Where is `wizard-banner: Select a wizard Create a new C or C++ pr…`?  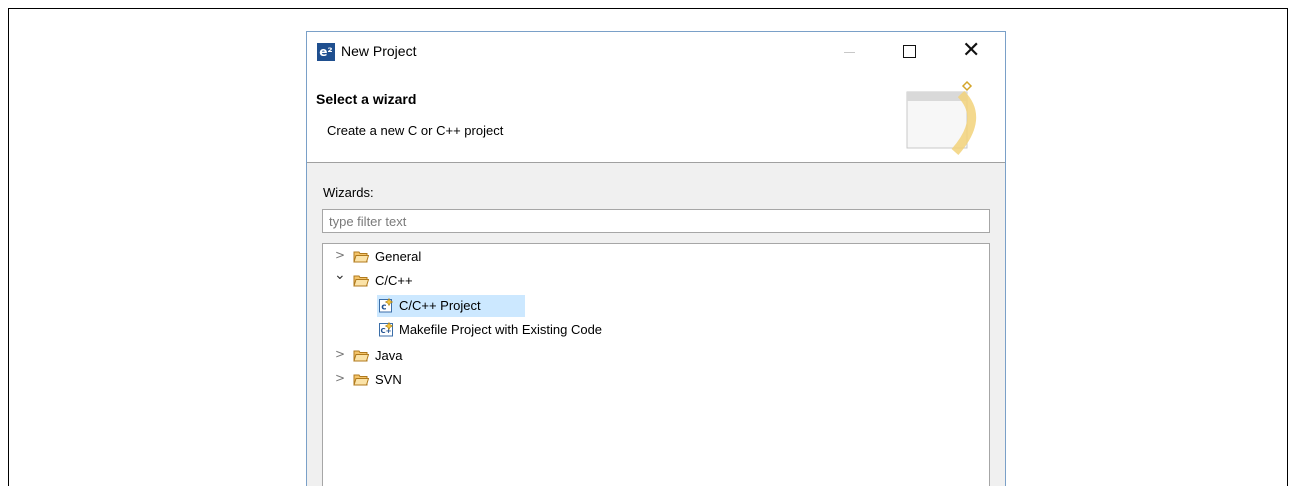
wizard-banner: Select a wizard Create a new C or C++ pr… is located at coordinates (656, 117).